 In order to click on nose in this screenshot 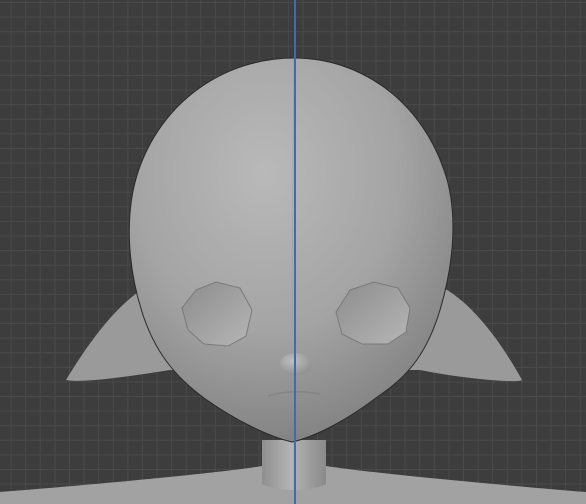, I will do `click(296, 364)`.